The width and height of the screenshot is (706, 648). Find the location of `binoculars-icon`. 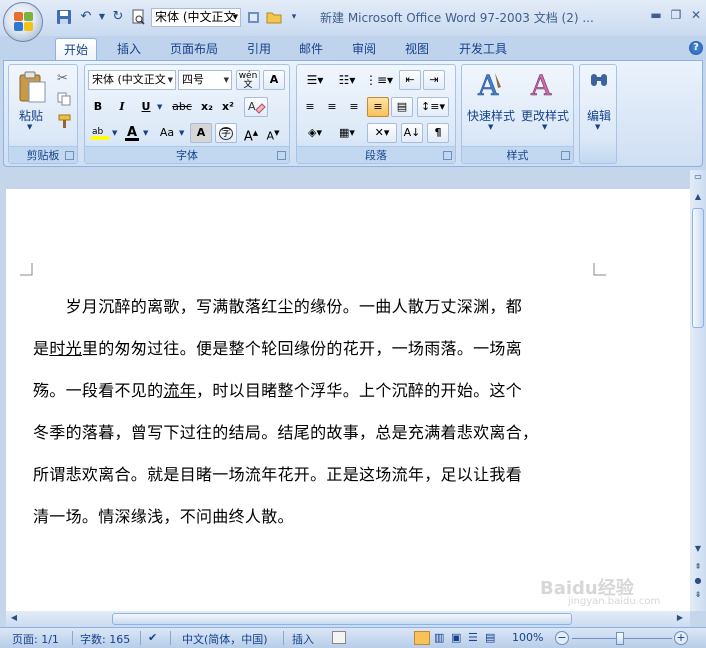

binoculars-icon is located at coordinates (599, 82).